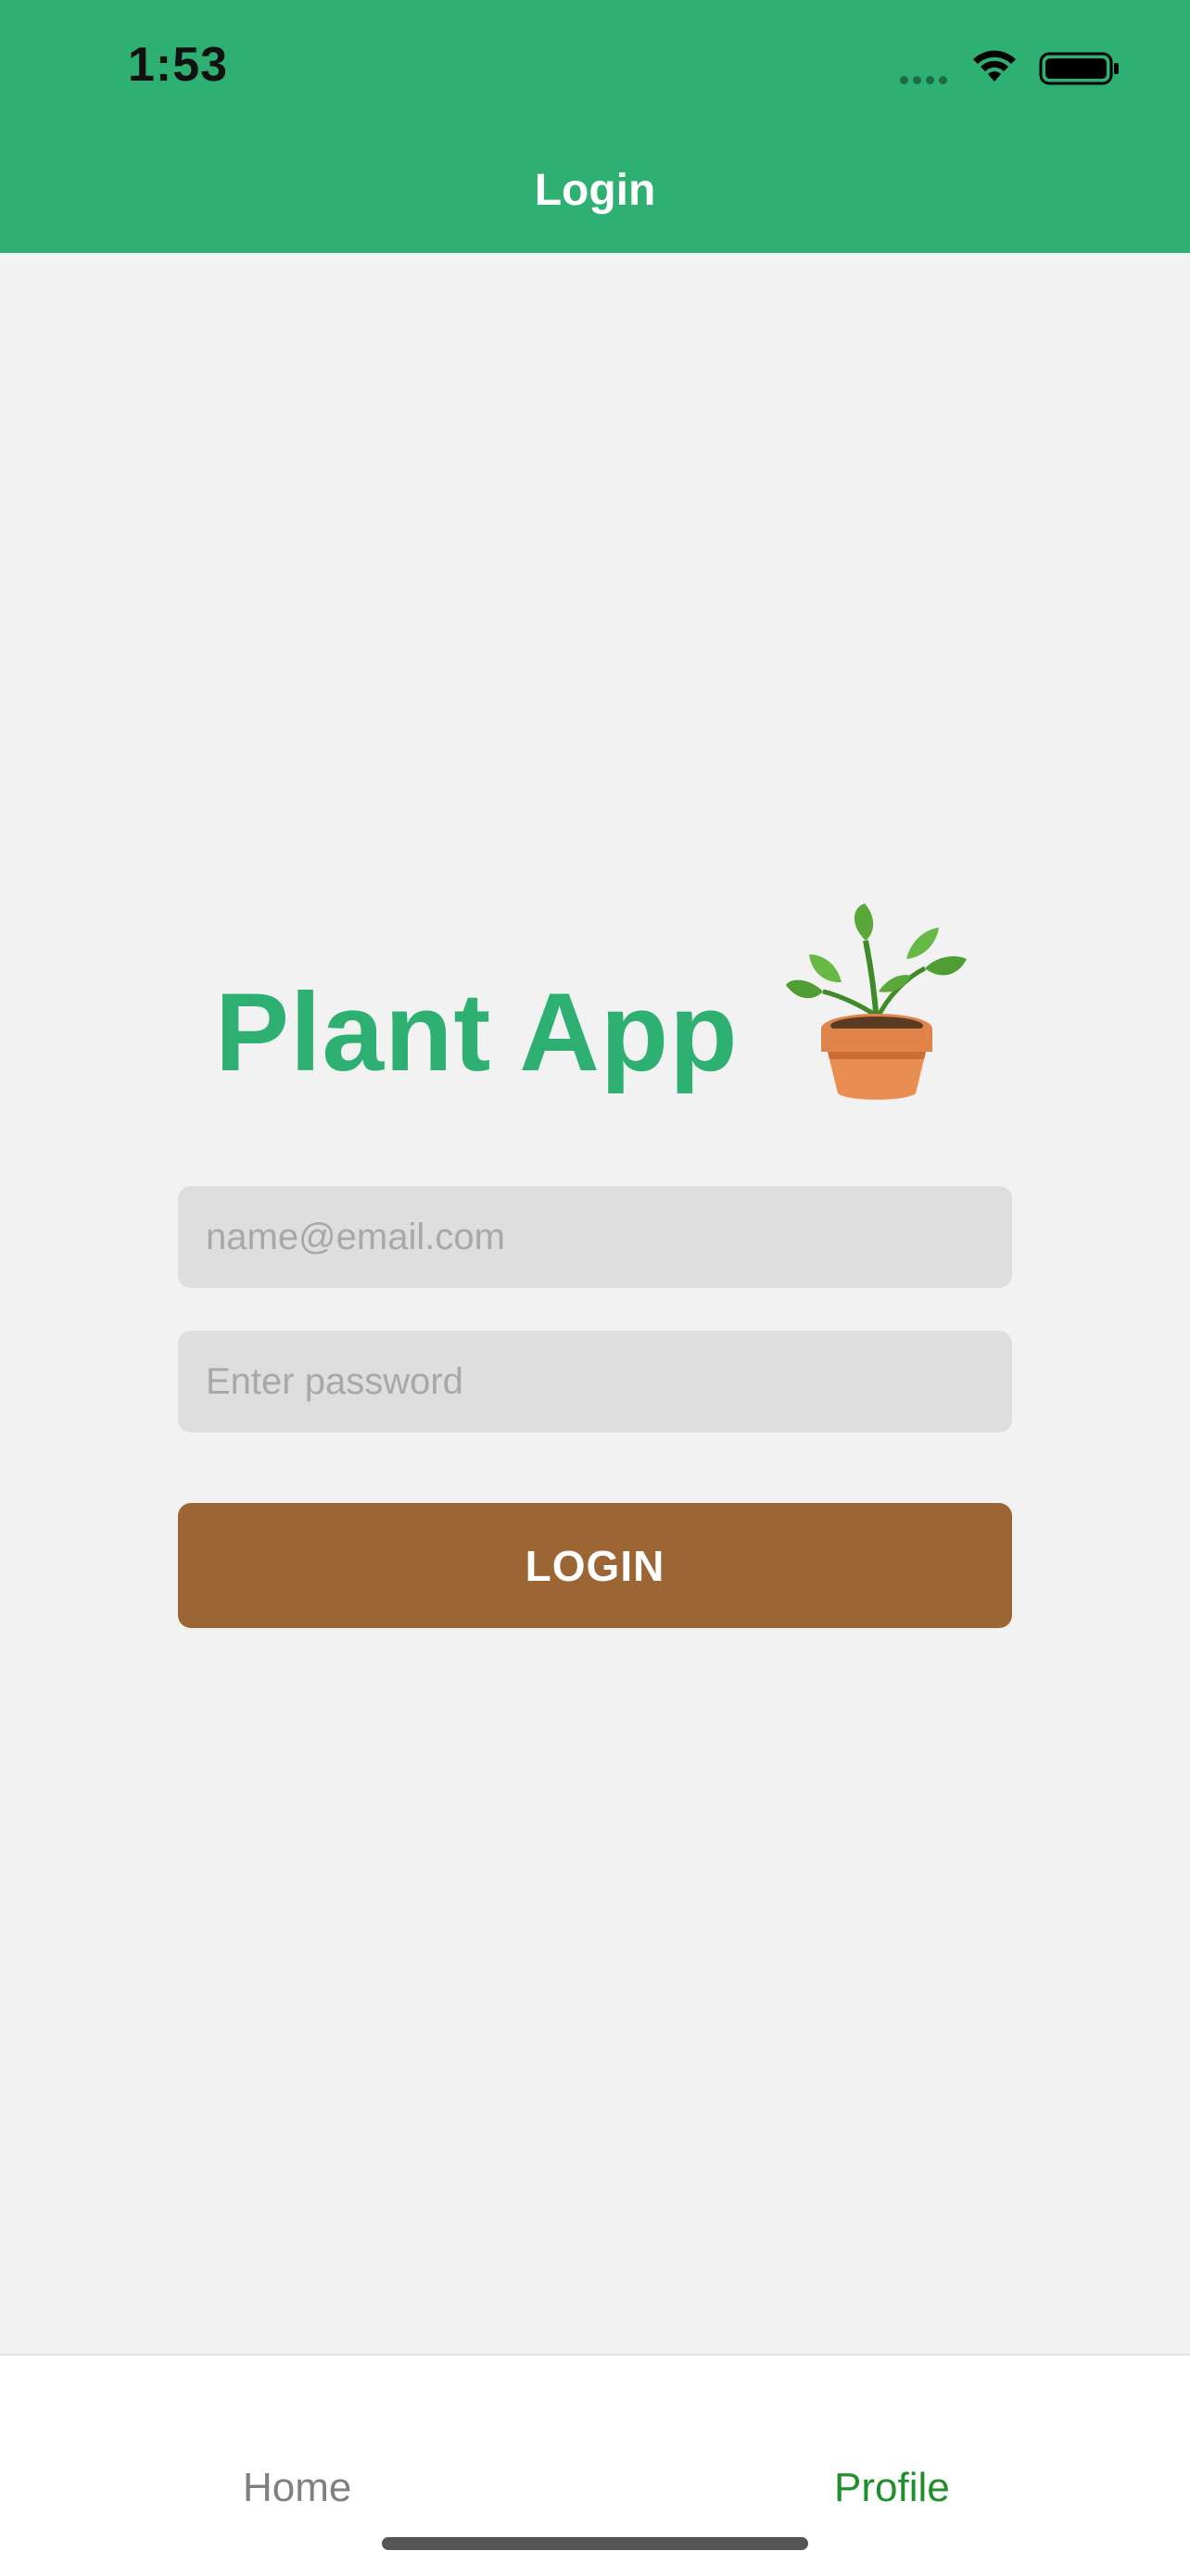 The image size is (1190, 2576). What do you see at coordinates (595, 1565) in the screenshot?
I see `login-button: LOGIN` at bounding box center [595, 1565].